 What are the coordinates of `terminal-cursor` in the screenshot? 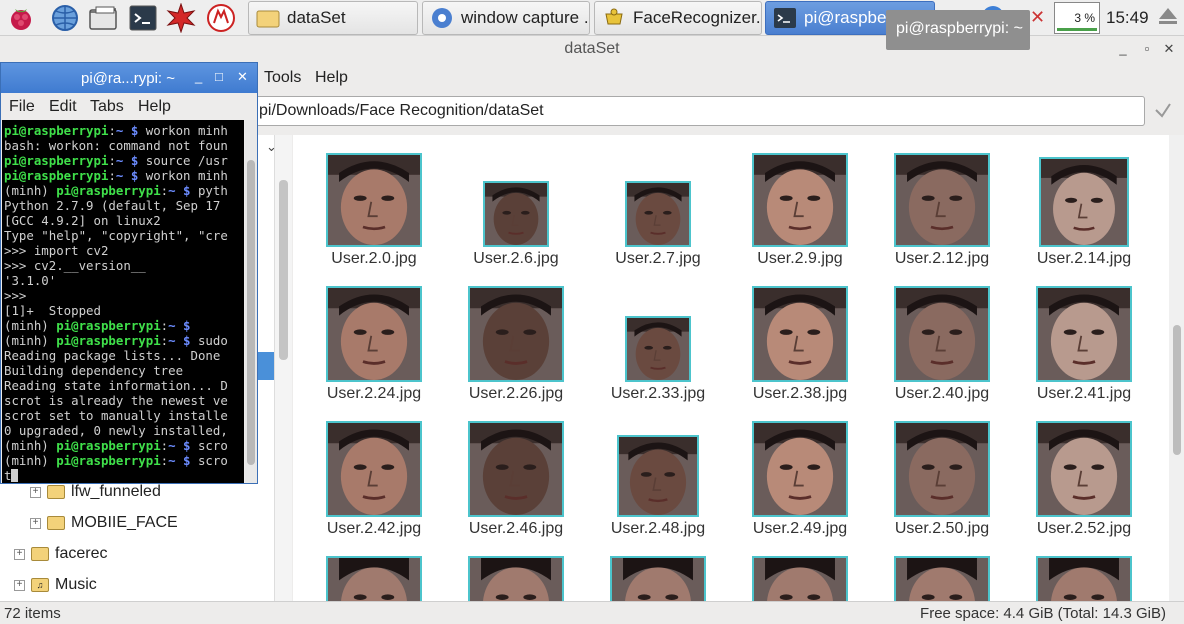 It's located at (15, 475).